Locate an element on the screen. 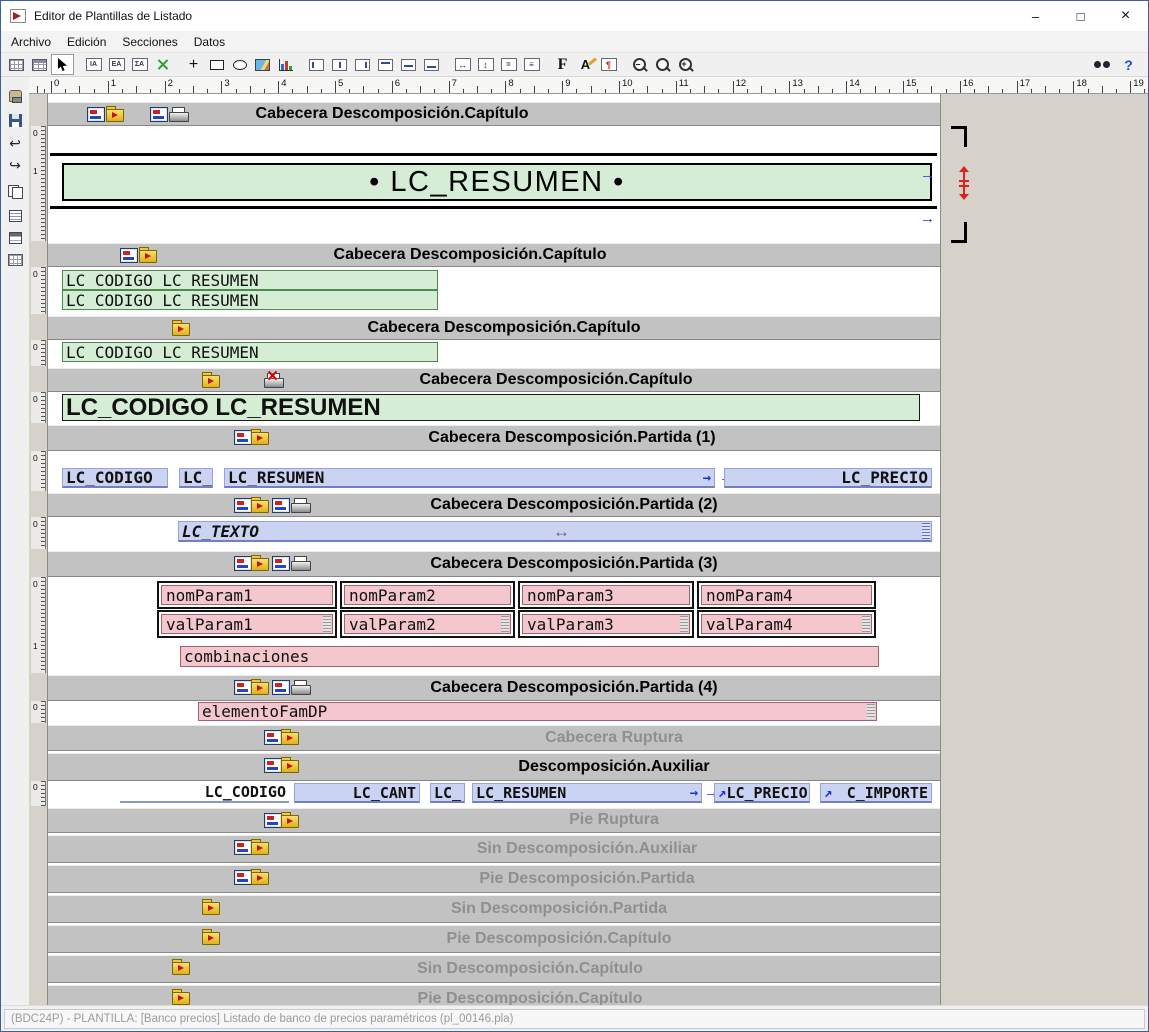  field-text-icon: IA is located at coordinates (93, 64).